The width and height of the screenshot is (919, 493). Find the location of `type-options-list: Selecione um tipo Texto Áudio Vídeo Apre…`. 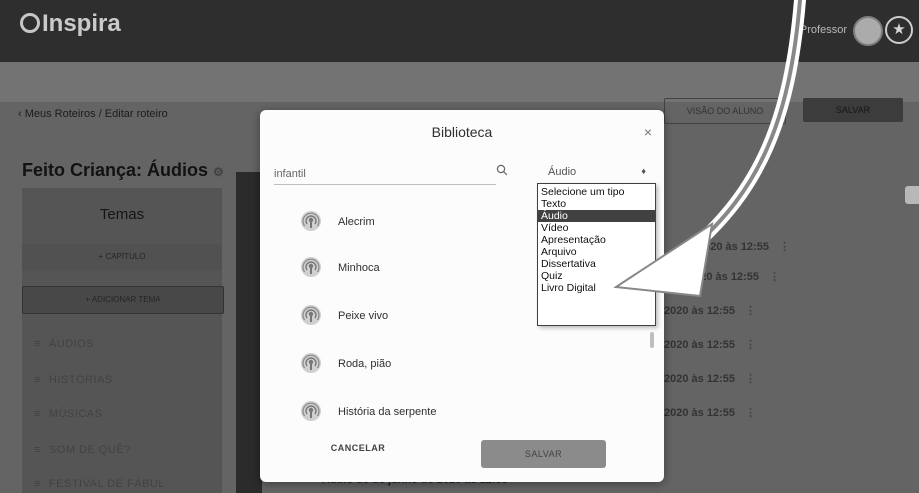

type-options-list: Selecione um tipo Texto Áudio Vídeo Apre… is located at coordinates (596, 254).